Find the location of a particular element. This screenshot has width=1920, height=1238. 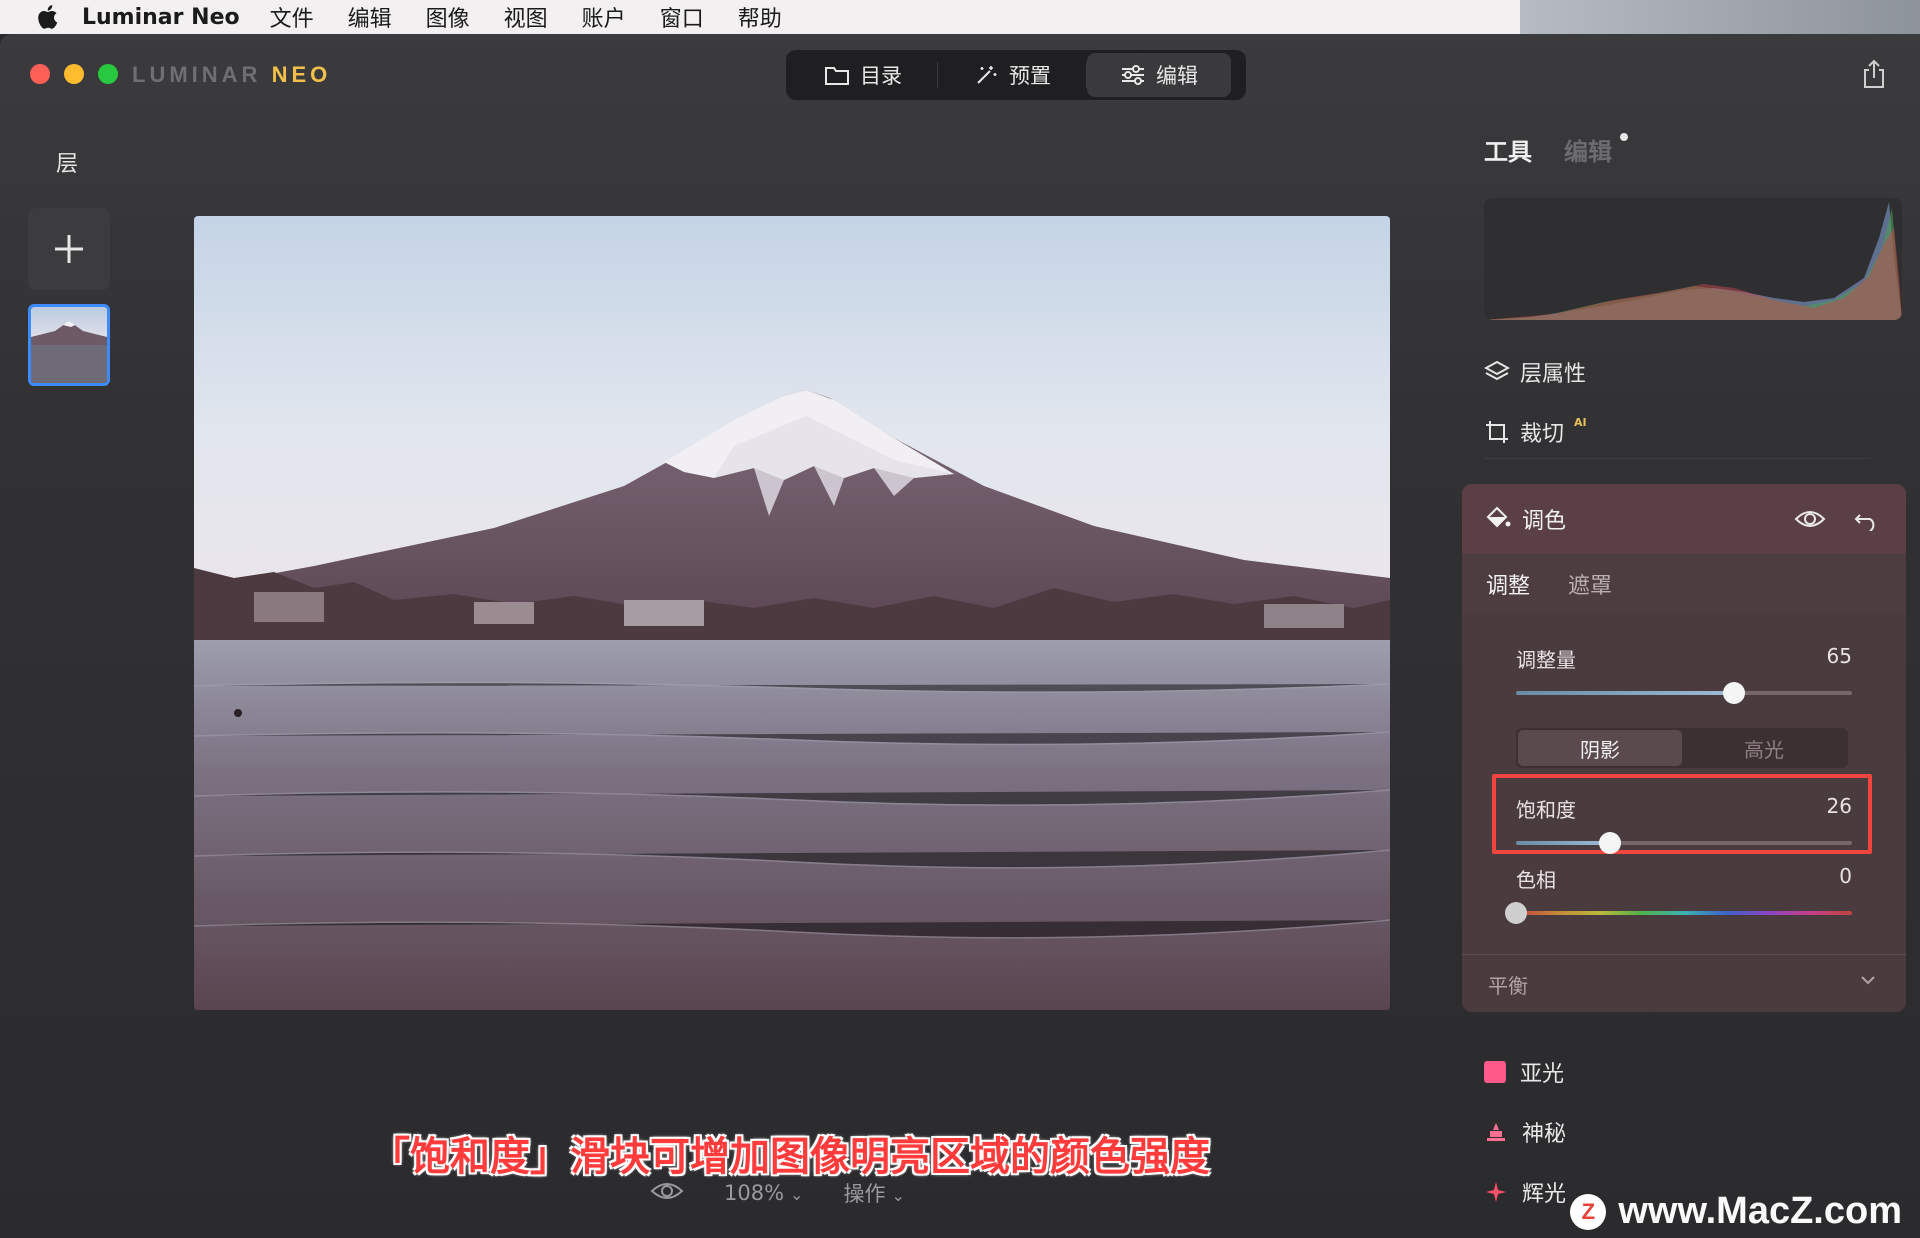

ai-badge: AI is located at coordinates (1580, 422).